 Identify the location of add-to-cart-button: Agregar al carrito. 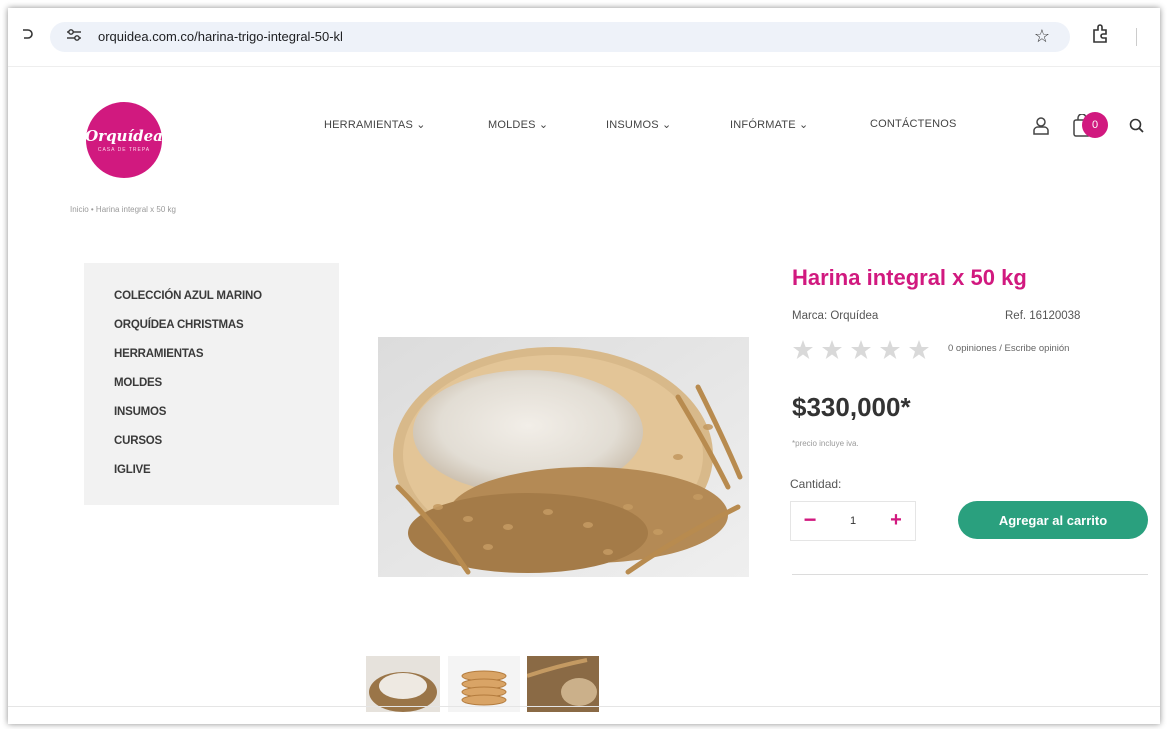
(1053, 520).